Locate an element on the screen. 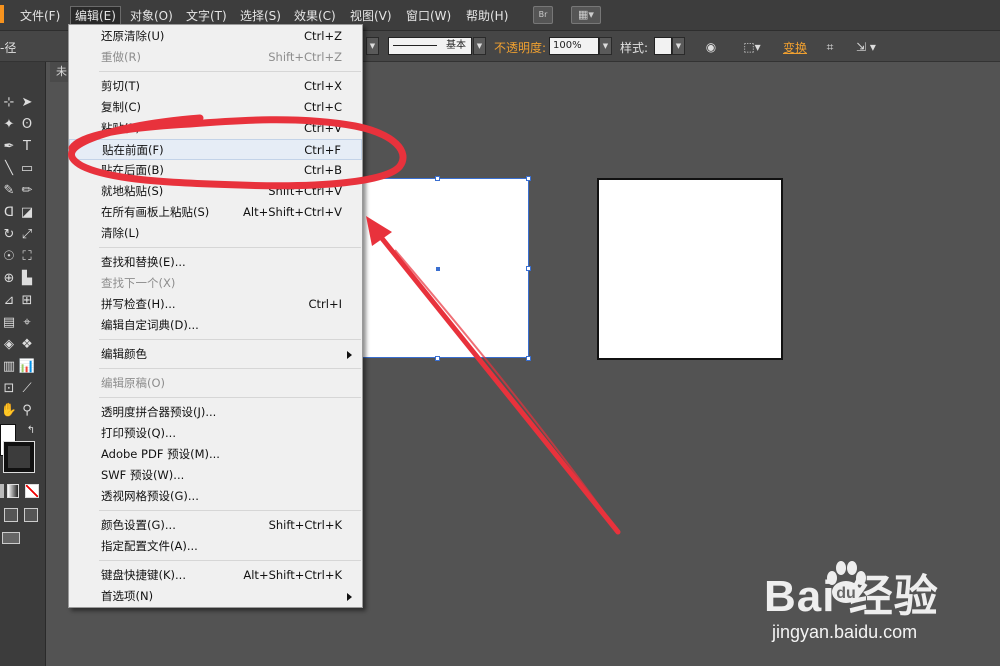  menu-edit: 编辑(E) is located at coordinates (95, 16).